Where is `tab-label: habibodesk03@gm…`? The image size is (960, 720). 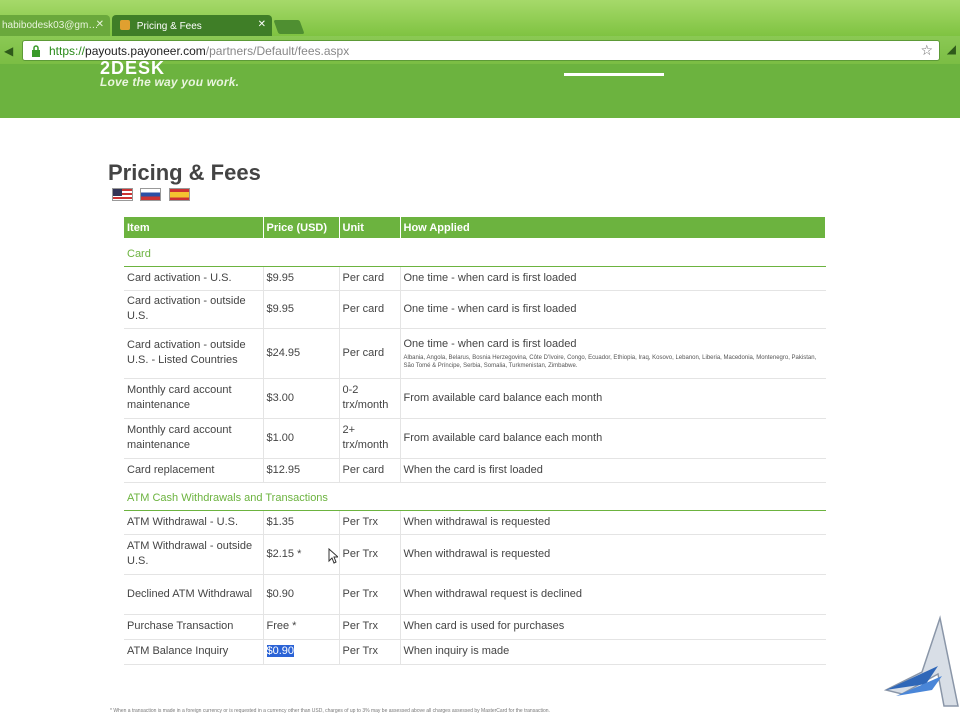 tab-label: habibodesk03@gm… is located at coordinates (50, 25).